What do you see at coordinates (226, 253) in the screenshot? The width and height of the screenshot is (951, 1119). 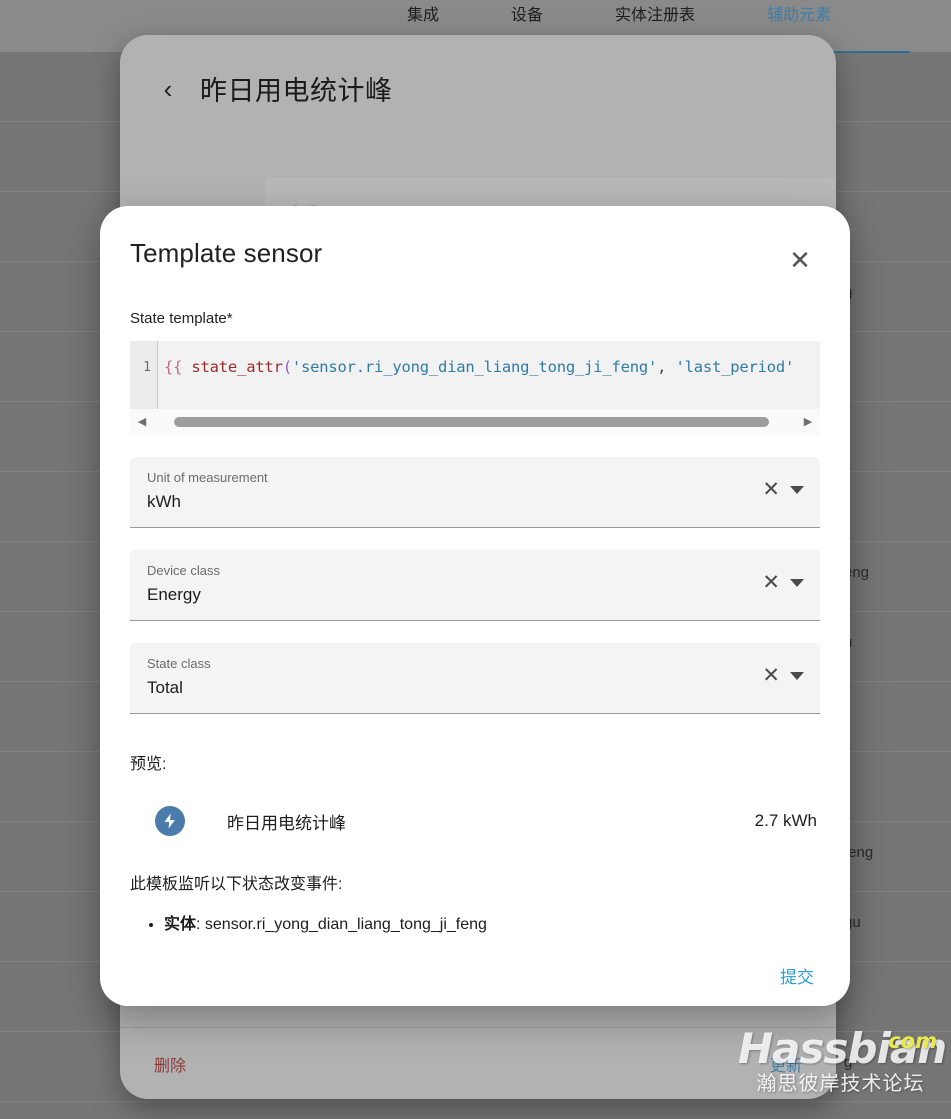 I see `dialog-title: Template sensor` at bounding box center [226, 253].